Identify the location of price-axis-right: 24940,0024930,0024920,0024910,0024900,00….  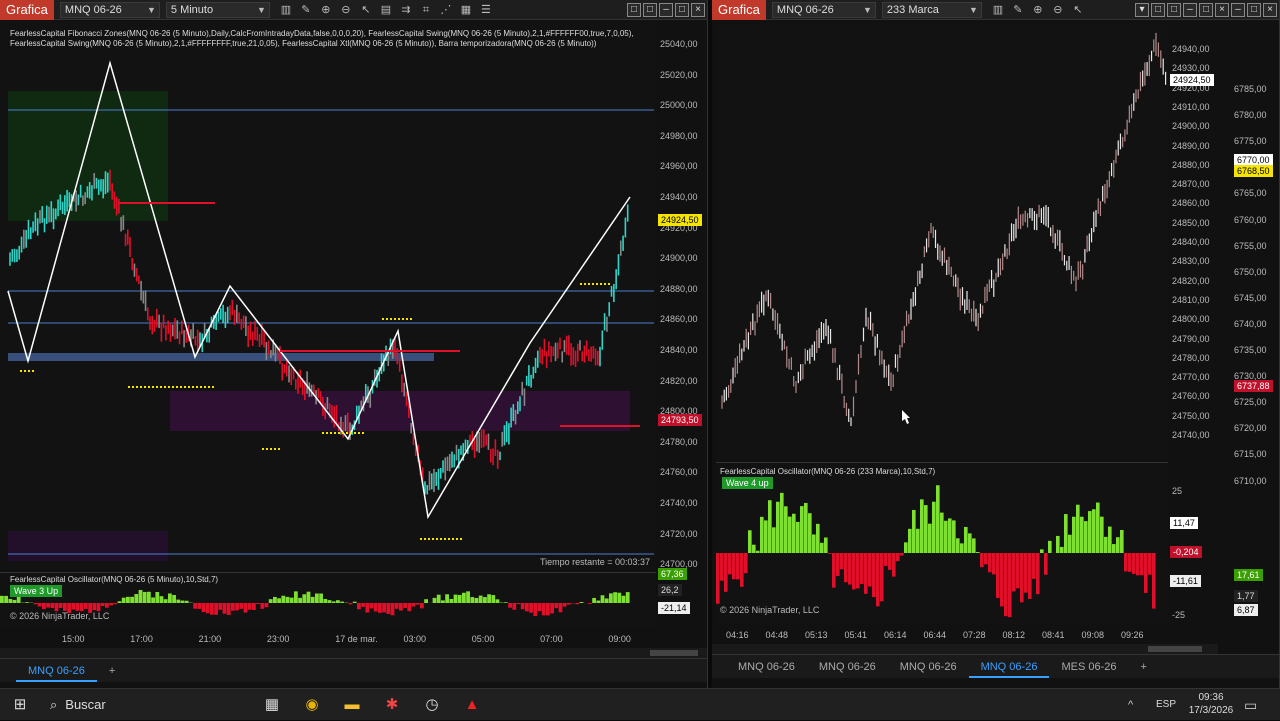
(1193, 242).